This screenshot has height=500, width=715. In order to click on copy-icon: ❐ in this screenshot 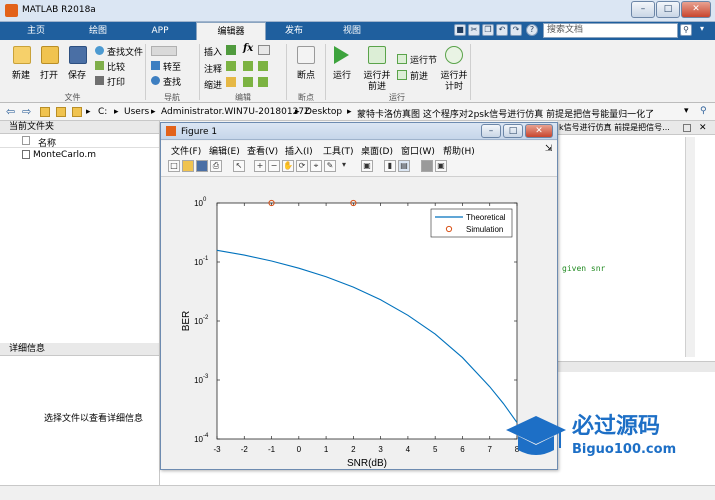, I will do `click(488, 30)`.